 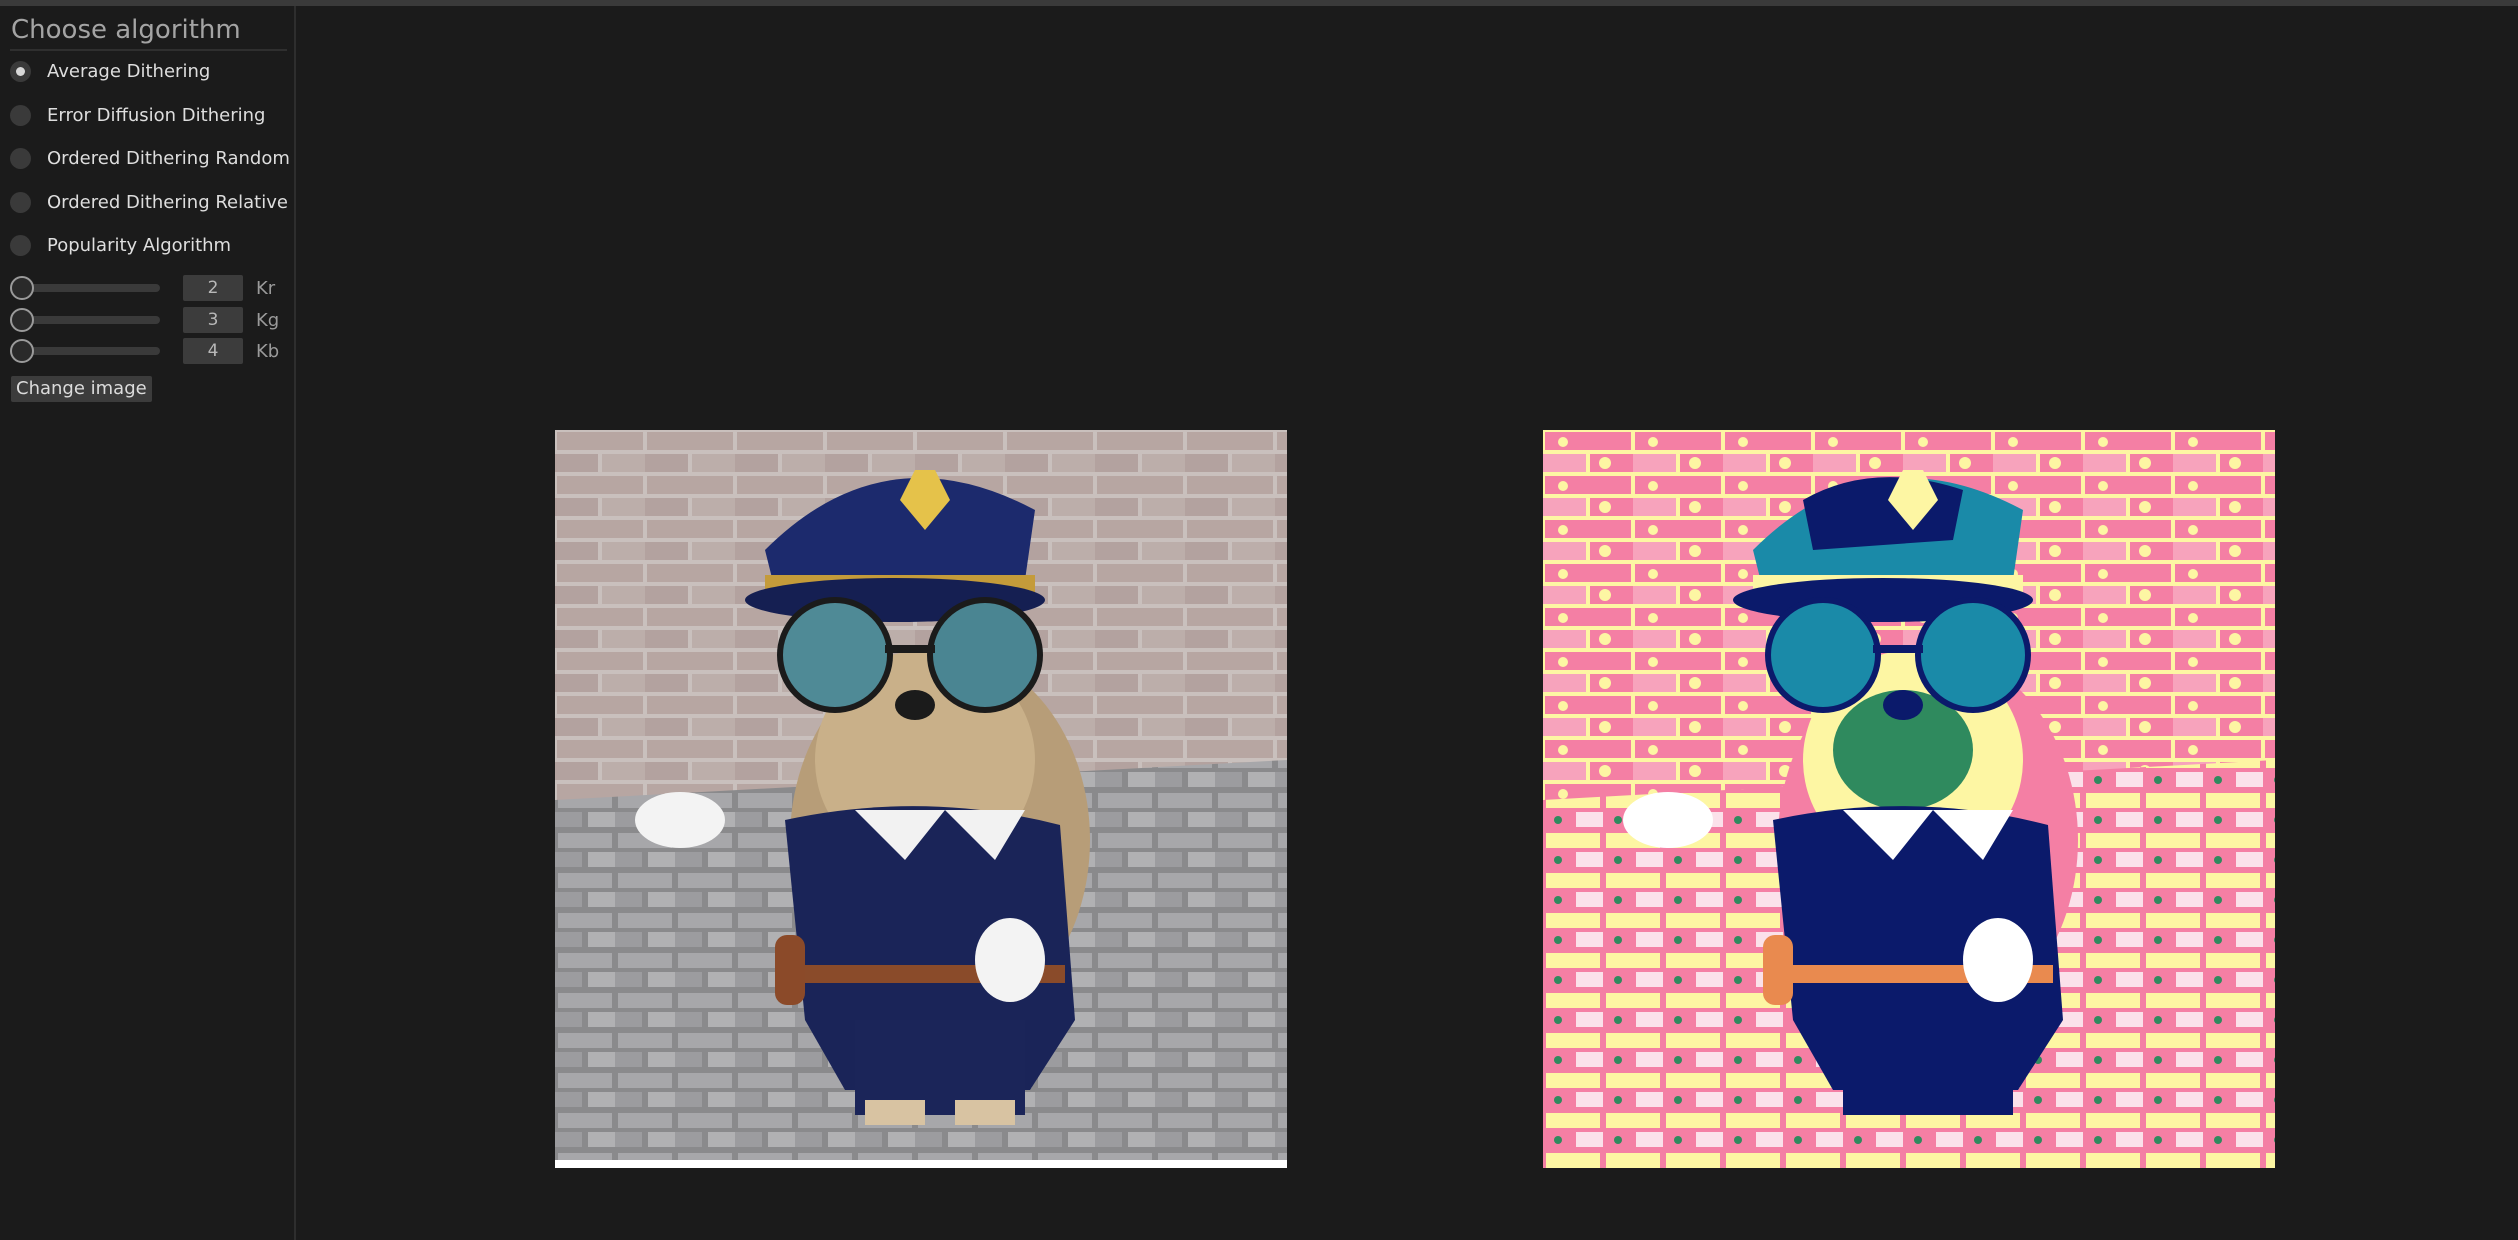 I want to click on radio-ordered-dithering-relative: Ordered Dithering Relative, so click(x=149, y=202).